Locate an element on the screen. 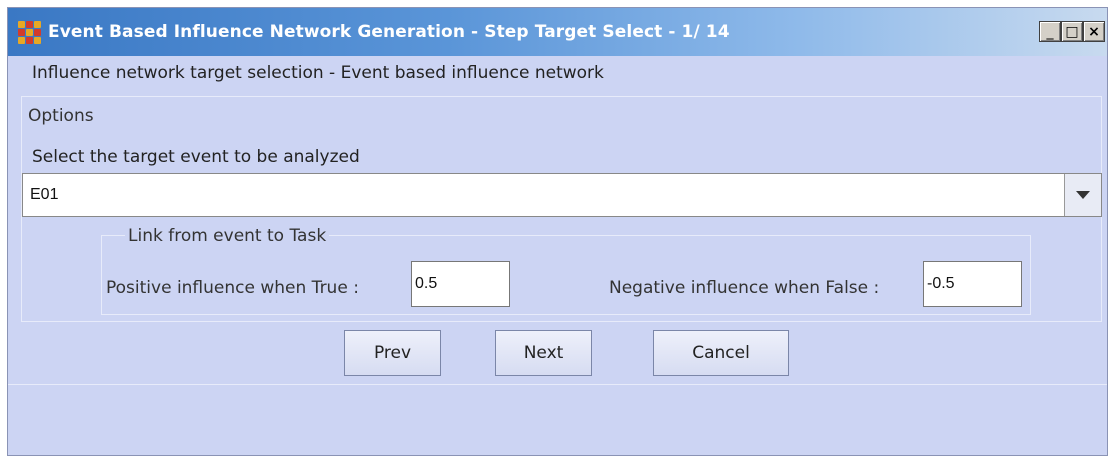 The height and width of the screenshot is (458, 1115). positive-influence-label: Positive influence when True : is located at coordinates (232, 288).